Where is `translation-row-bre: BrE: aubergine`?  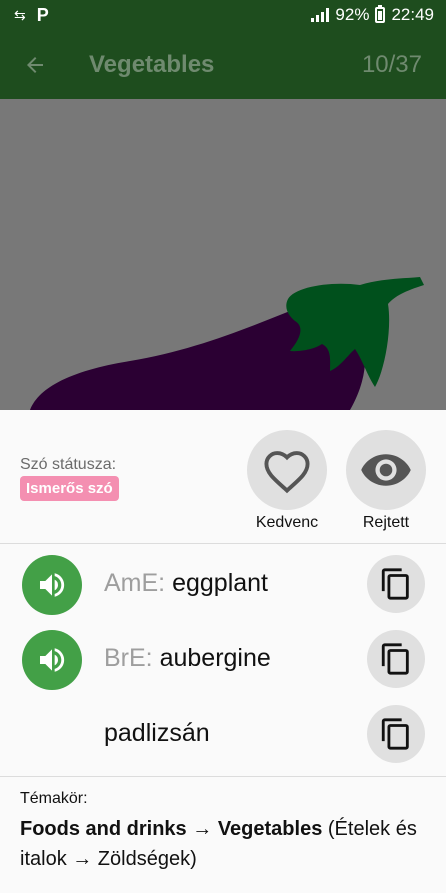
translation-row-bre: BrE: aubergine is located at coordinates (223, 667).